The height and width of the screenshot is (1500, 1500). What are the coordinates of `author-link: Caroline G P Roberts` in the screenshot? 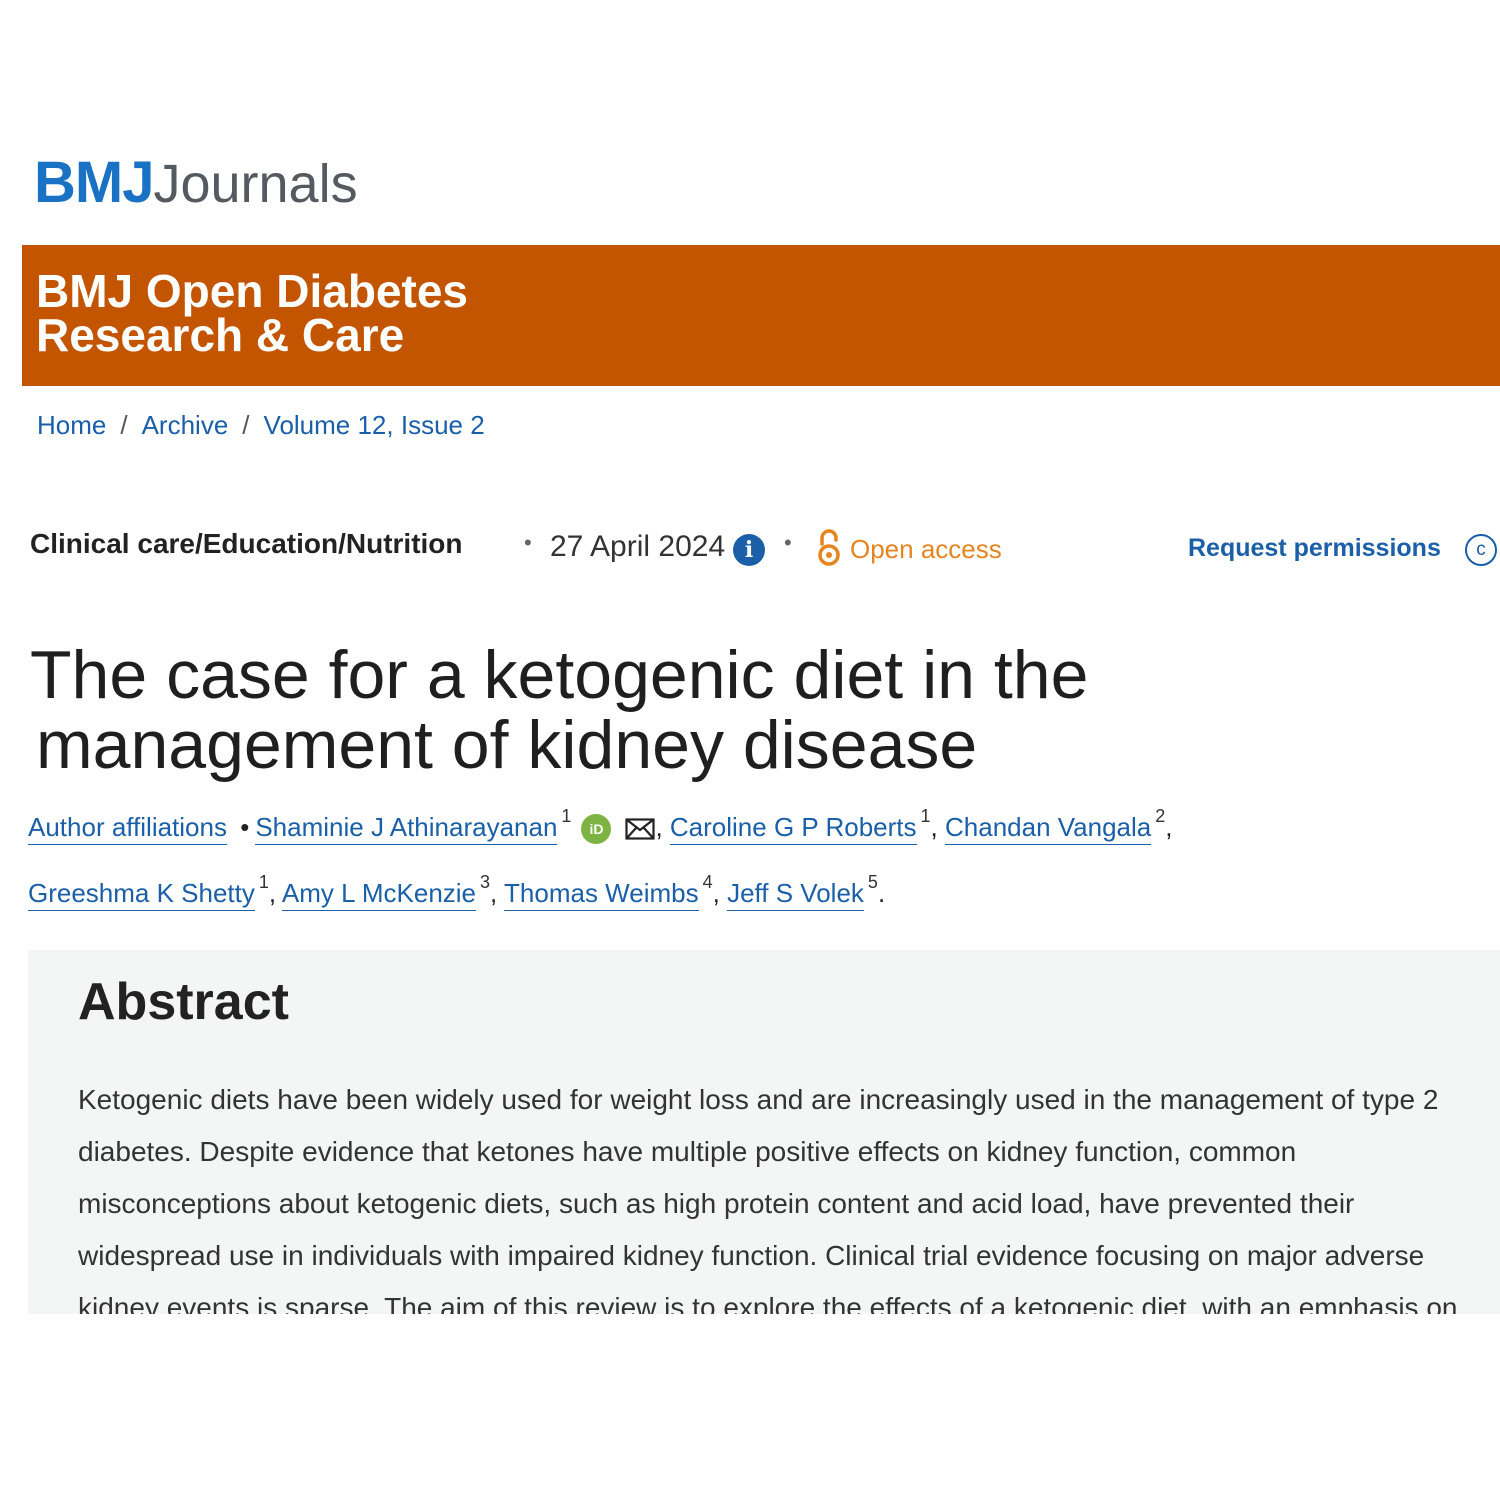 It's located at (793, 828).